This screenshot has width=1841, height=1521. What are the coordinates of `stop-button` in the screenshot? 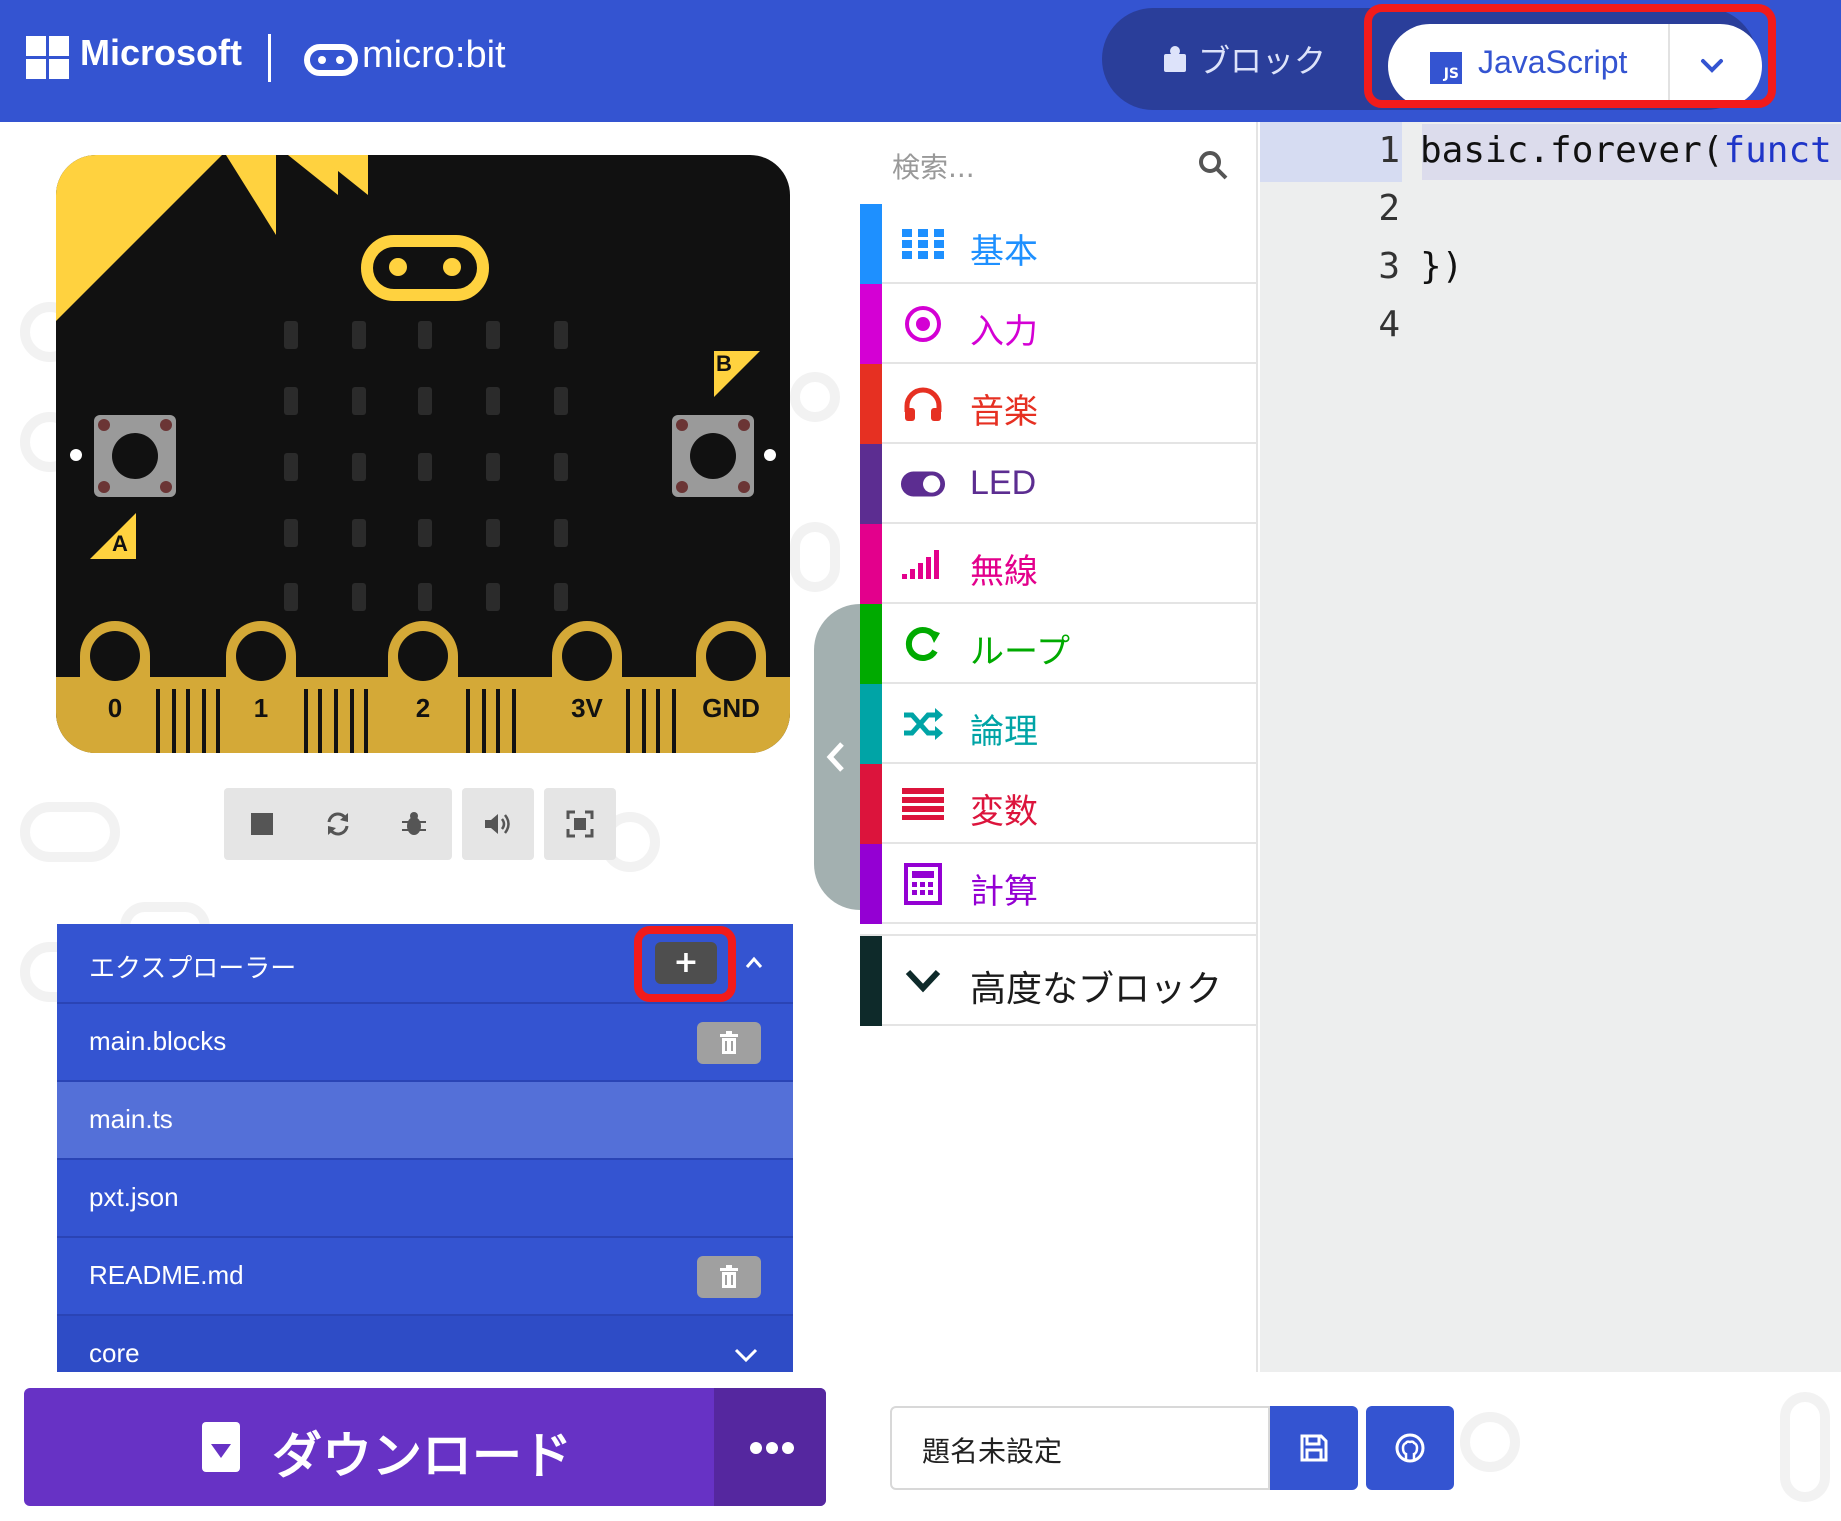 It's located at (262, 824).